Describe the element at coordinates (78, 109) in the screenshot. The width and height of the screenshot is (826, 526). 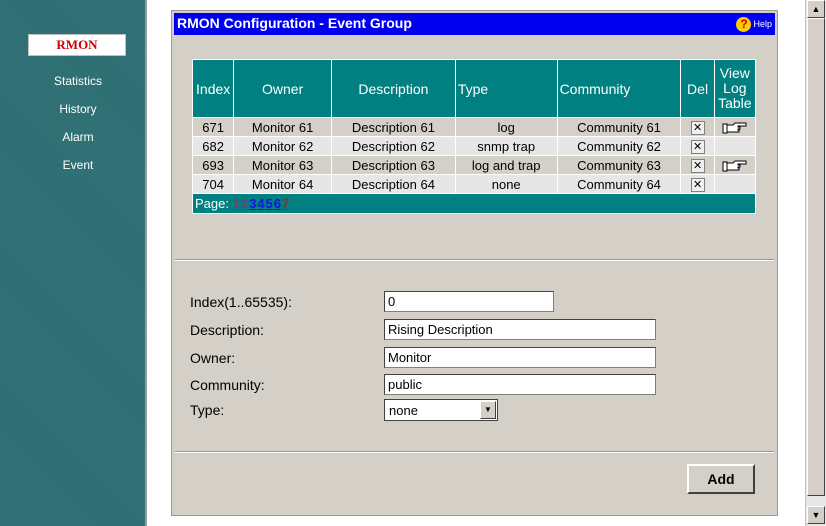
I see `sidebar-item-history: History` at that location.